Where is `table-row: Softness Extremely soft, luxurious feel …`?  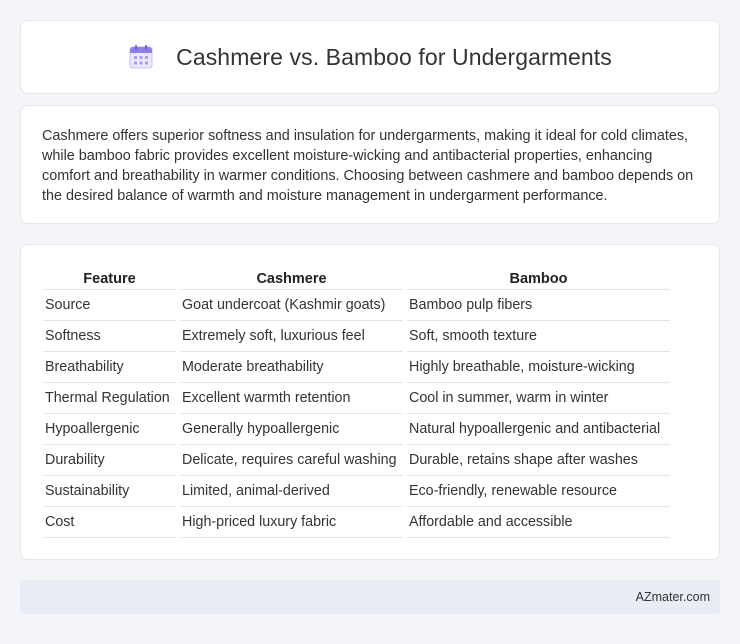 table-row: Softness Extremely soft, luxurious feel … is located at coordinates (356, 336).